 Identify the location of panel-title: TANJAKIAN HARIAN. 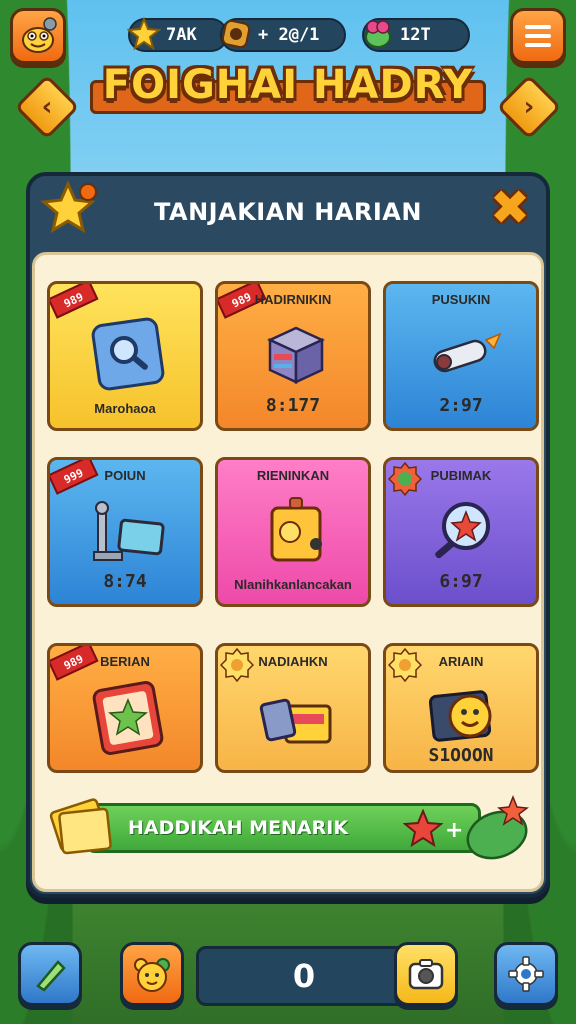
(288, 212).